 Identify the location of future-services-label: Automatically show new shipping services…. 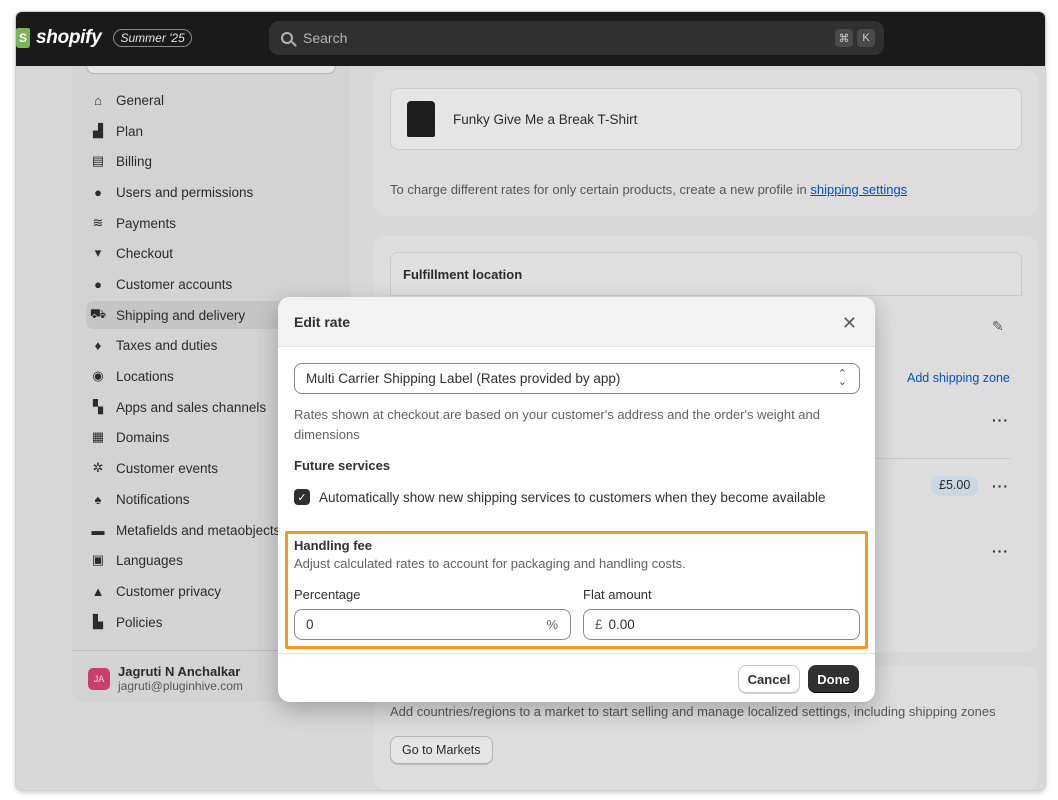
(572, 497).